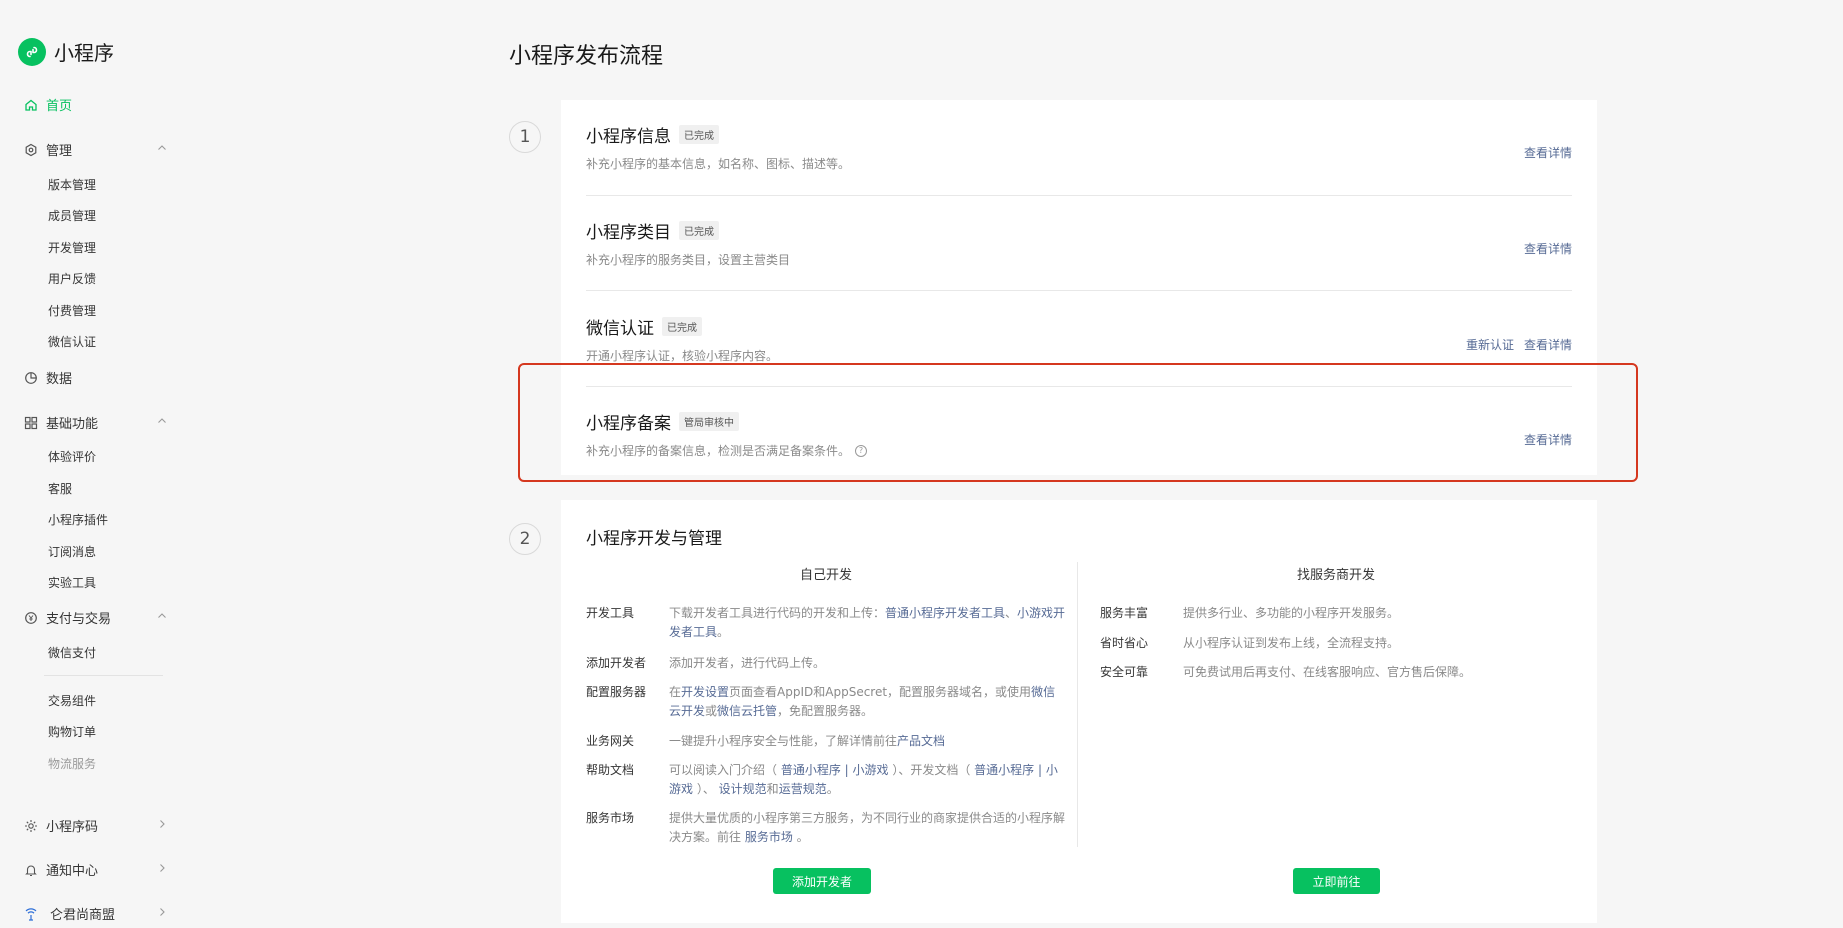  What do you see at coordinates (31, 150) in the screenshot?
I see `settings-hex-icon` at bounding box center [31, 150].